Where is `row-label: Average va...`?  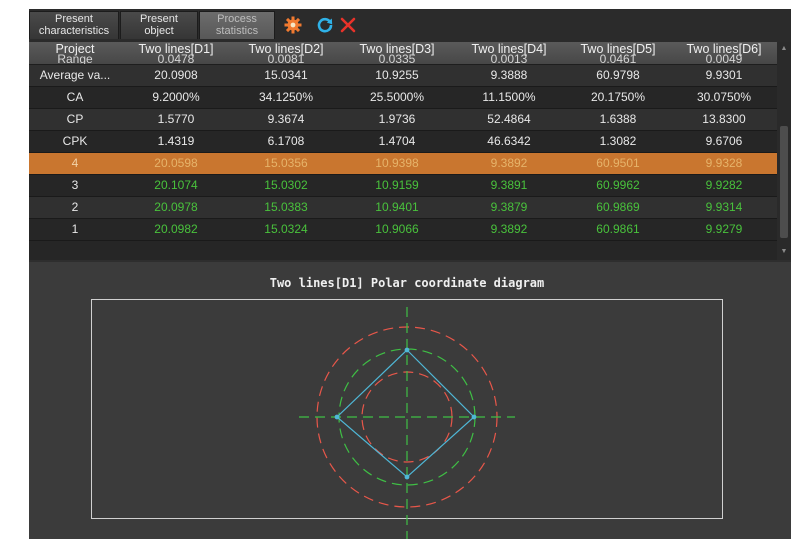 row-label: Average va... is located at coordinates (75, 75).